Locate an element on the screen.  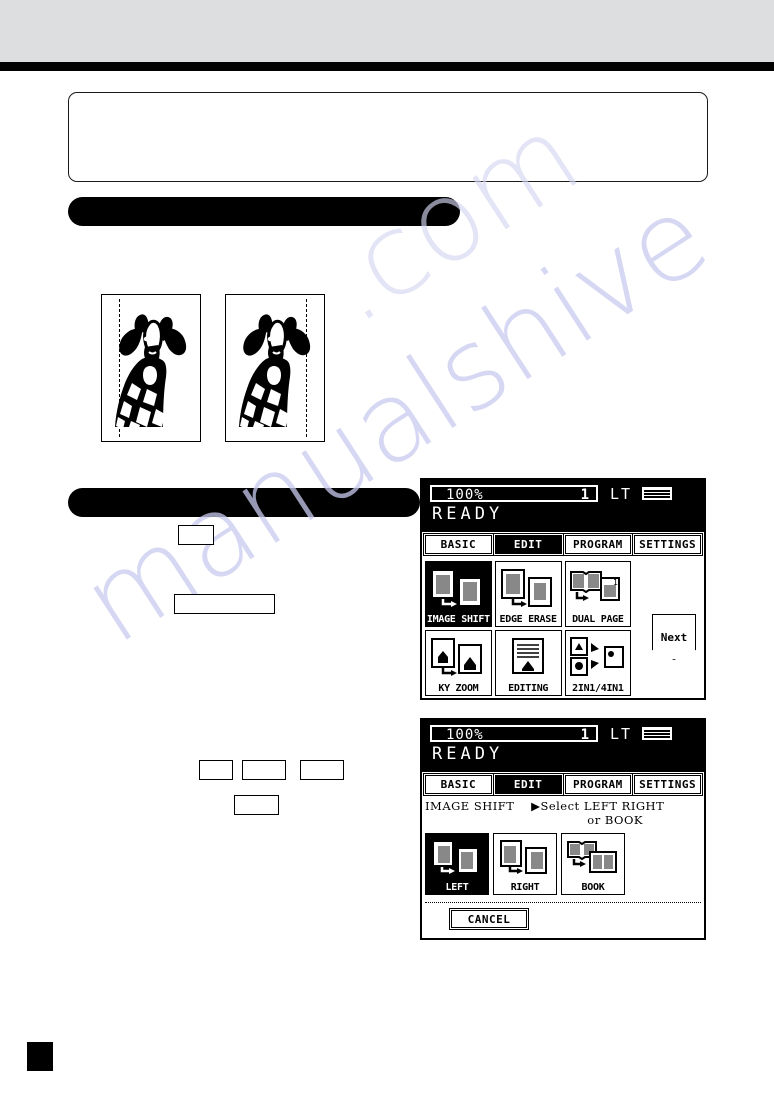
instruction-prompt: ▶Select LEFT RIGHT is located at coordinates (598, 806).